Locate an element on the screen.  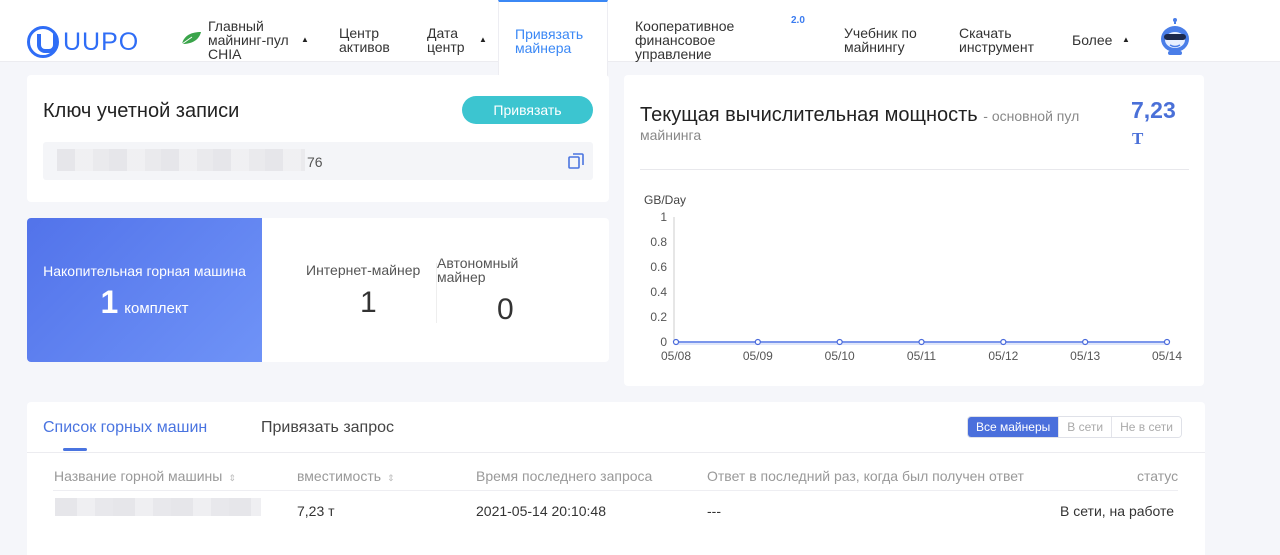
chart-y-tick-label: 0.2 is located at coordinates (658, 317).